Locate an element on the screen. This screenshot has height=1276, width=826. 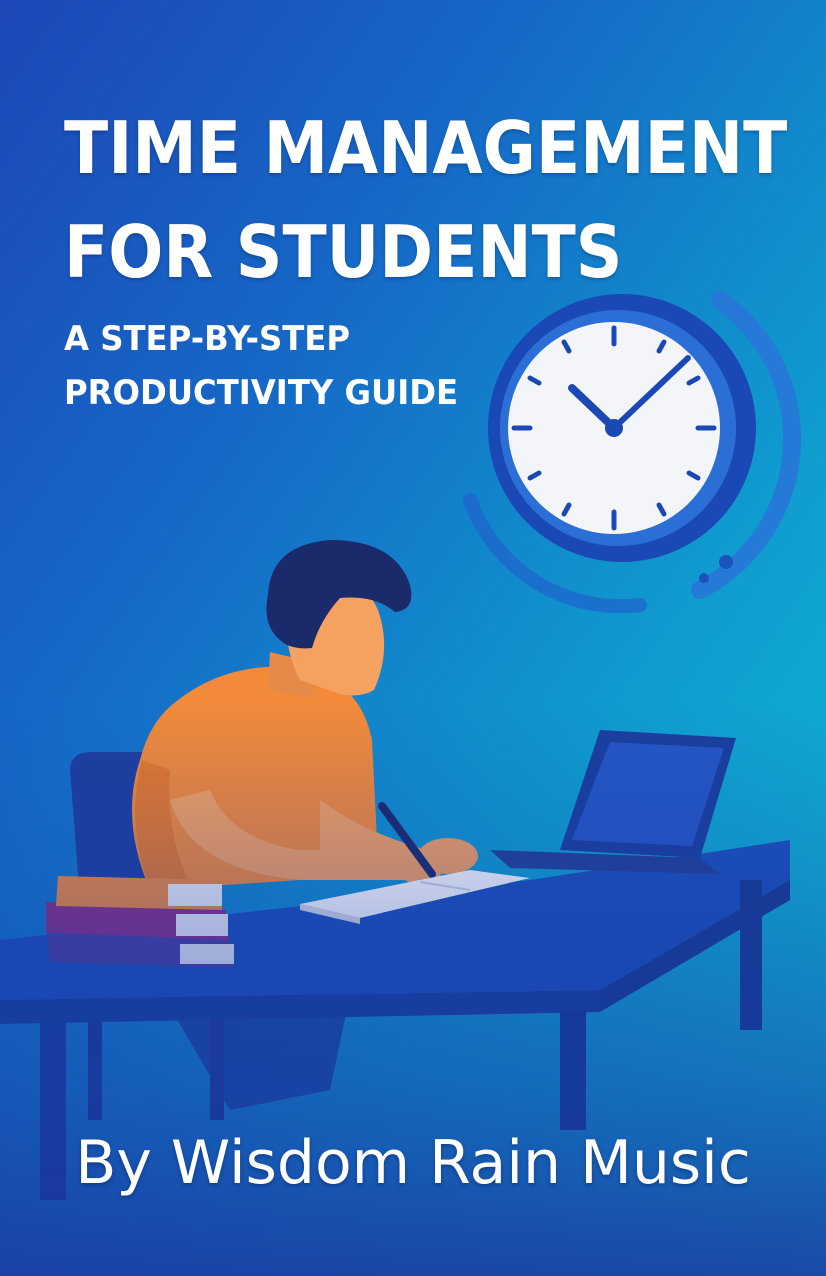
book-title: TIME MANAGEMENT FOR STUDENTS is located at coordinates (426, 200).